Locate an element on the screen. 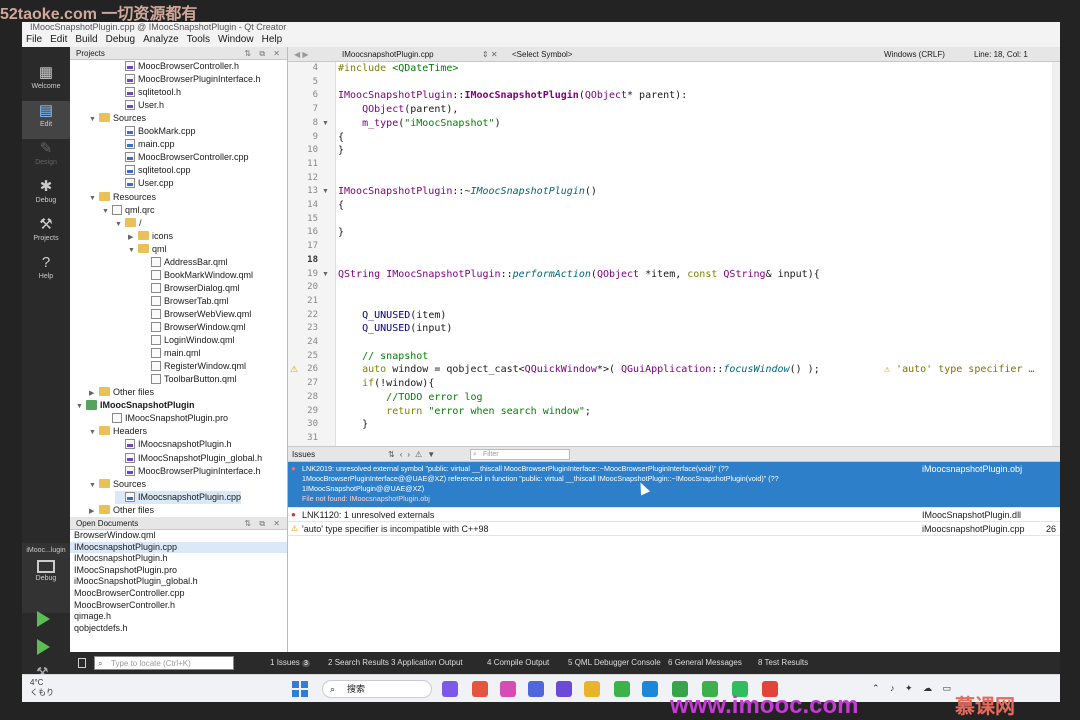 The height and width of the screenshot is (720, 1080). tree-item: LoginWindow.qml is located at coordinates (188, 340).